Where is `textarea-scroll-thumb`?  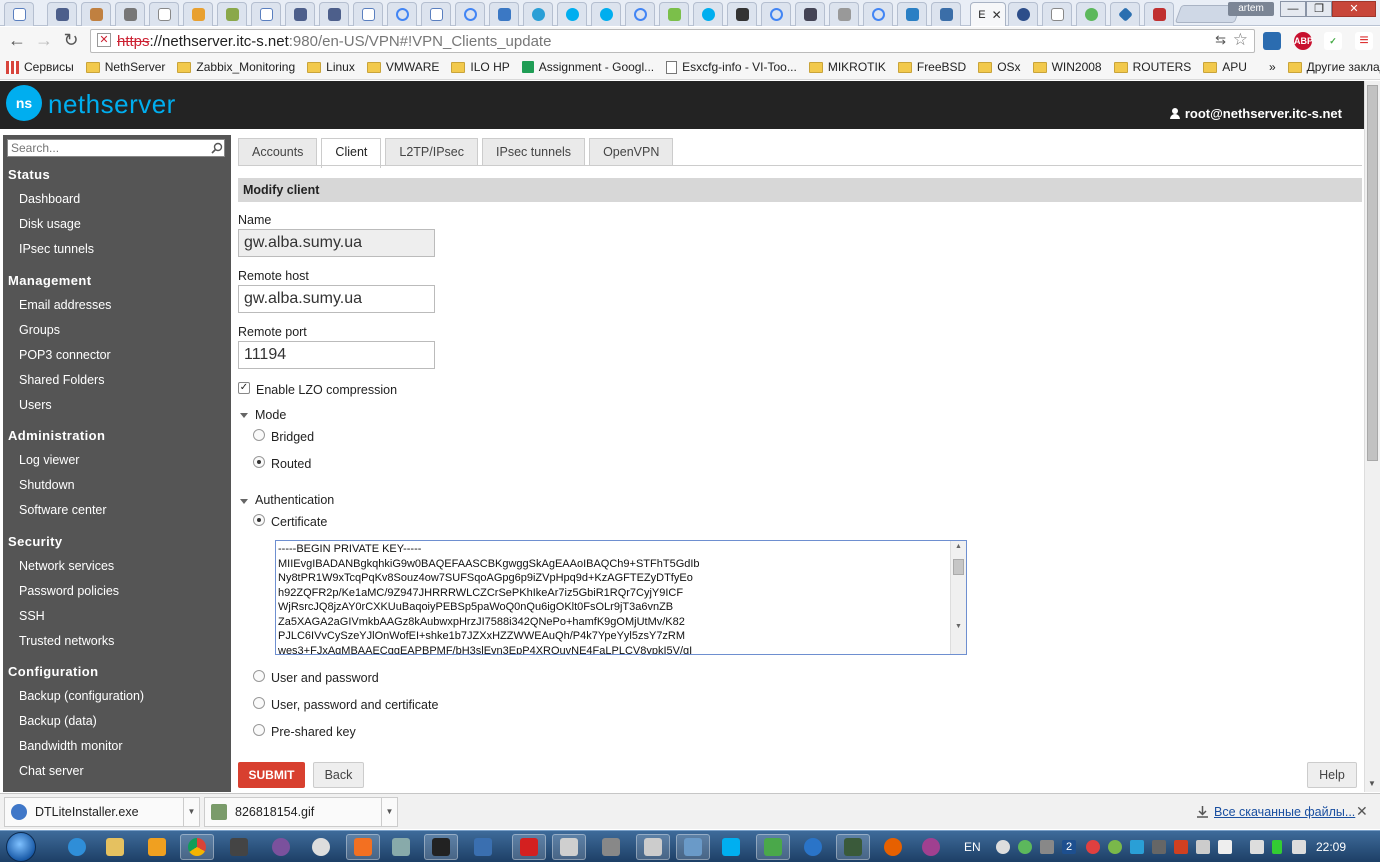
textarea-scroll-thumb is located at coordinates (958, 567).